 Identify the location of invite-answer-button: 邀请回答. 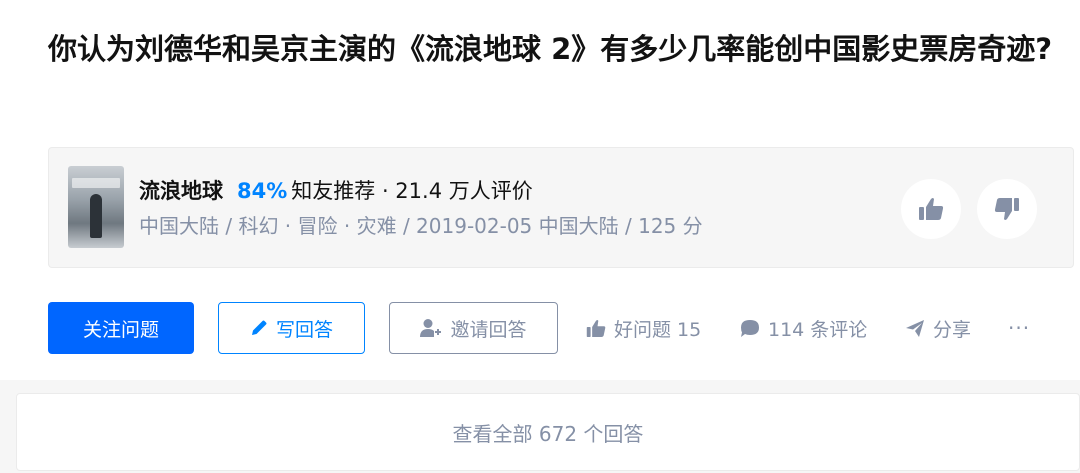
(473, 328).